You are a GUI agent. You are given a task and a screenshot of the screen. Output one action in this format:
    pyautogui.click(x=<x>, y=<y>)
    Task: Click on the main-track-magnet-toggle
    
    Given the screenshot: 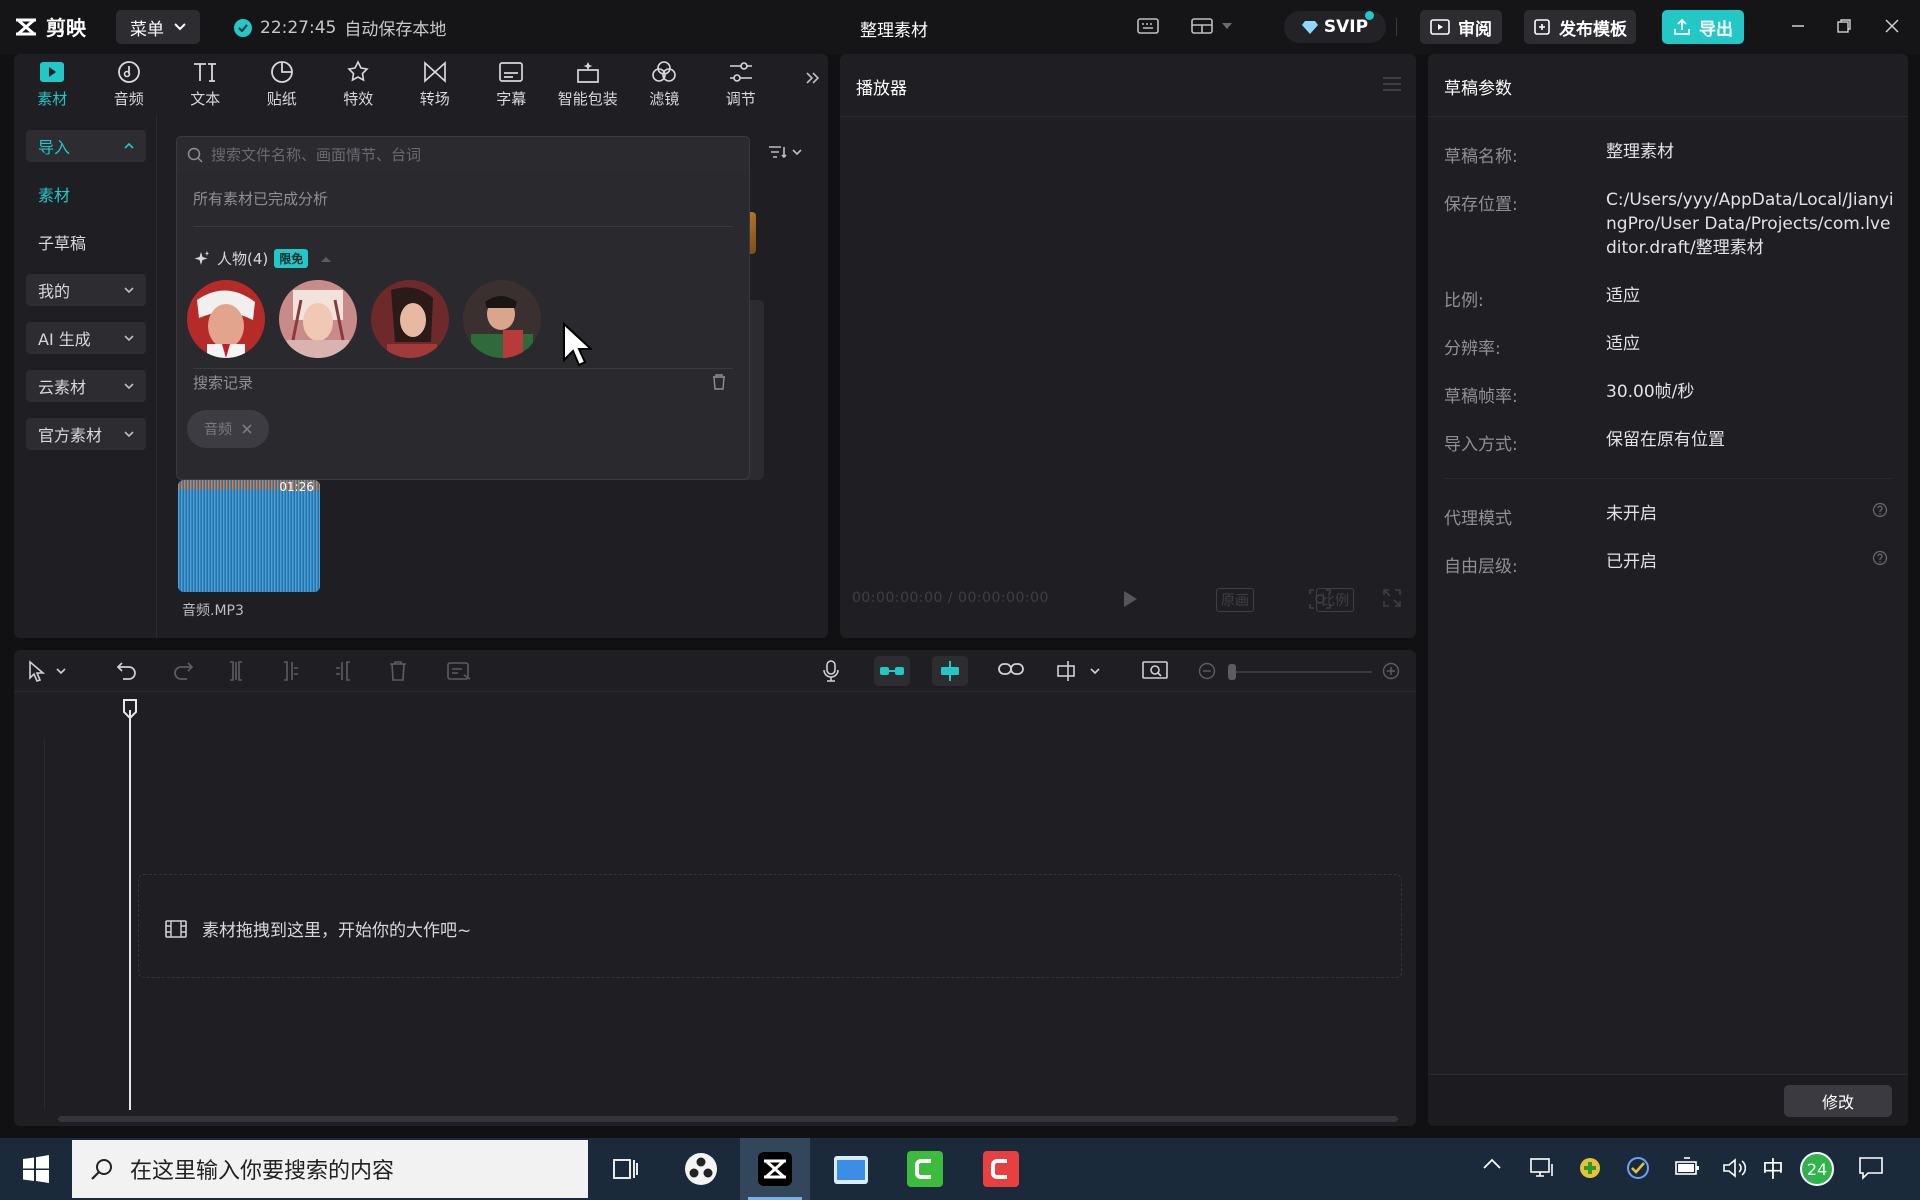 What is the action you would take?
    pyautogui.click(x=892, y=671)
    